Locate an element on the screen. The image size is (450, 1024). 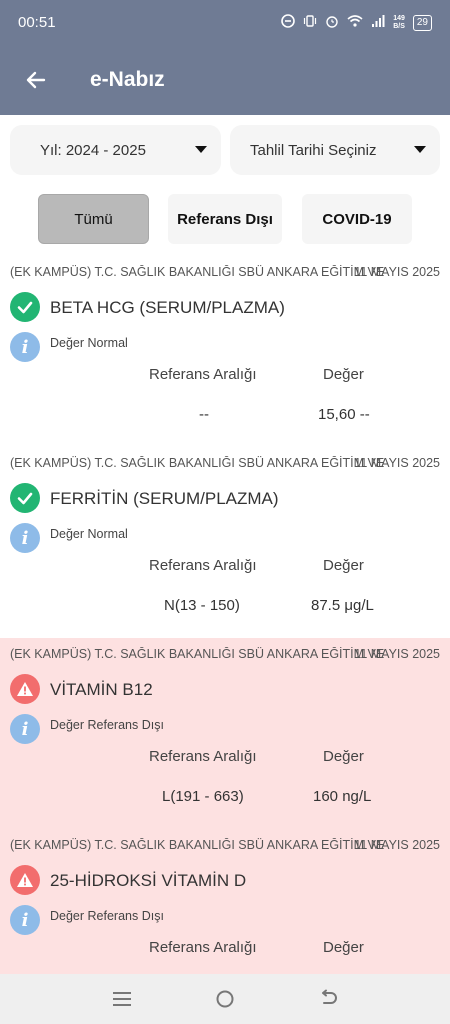
test-date-dropdown: Tahlil Tarihi Seçiniz is located at coordinates (335, 150).